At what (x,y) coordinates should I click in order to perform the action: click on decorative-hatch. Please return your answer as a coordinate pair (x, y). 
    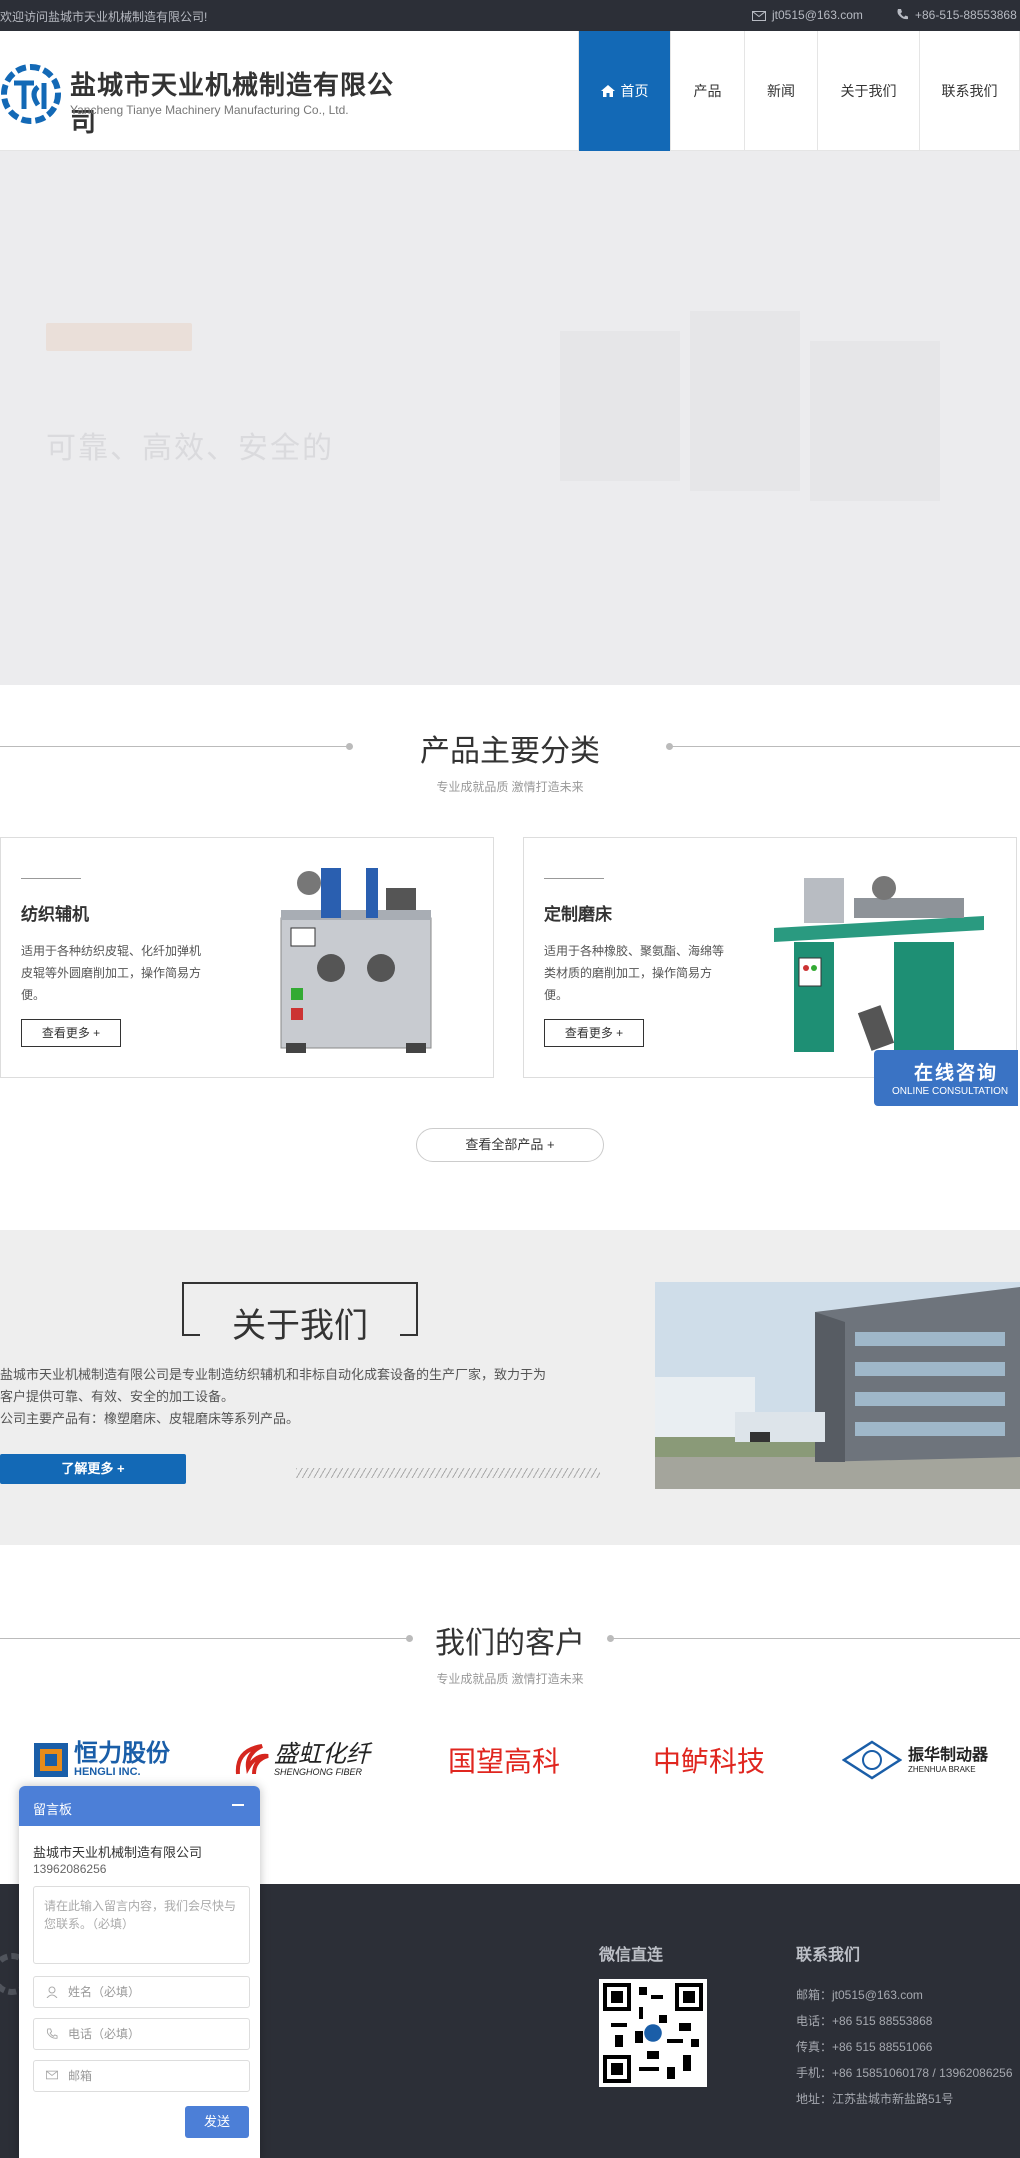
    Looking at the image, I should click on (448, 1473).